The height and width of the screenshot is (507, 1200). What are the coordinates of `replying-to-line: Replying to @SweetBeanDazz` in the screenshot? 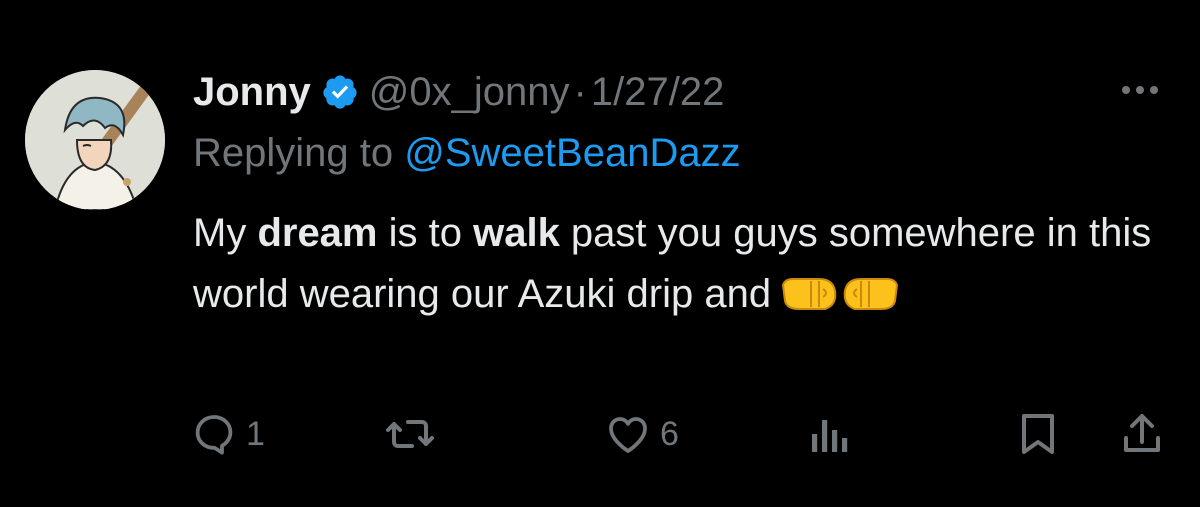 It's located at (467, 153).